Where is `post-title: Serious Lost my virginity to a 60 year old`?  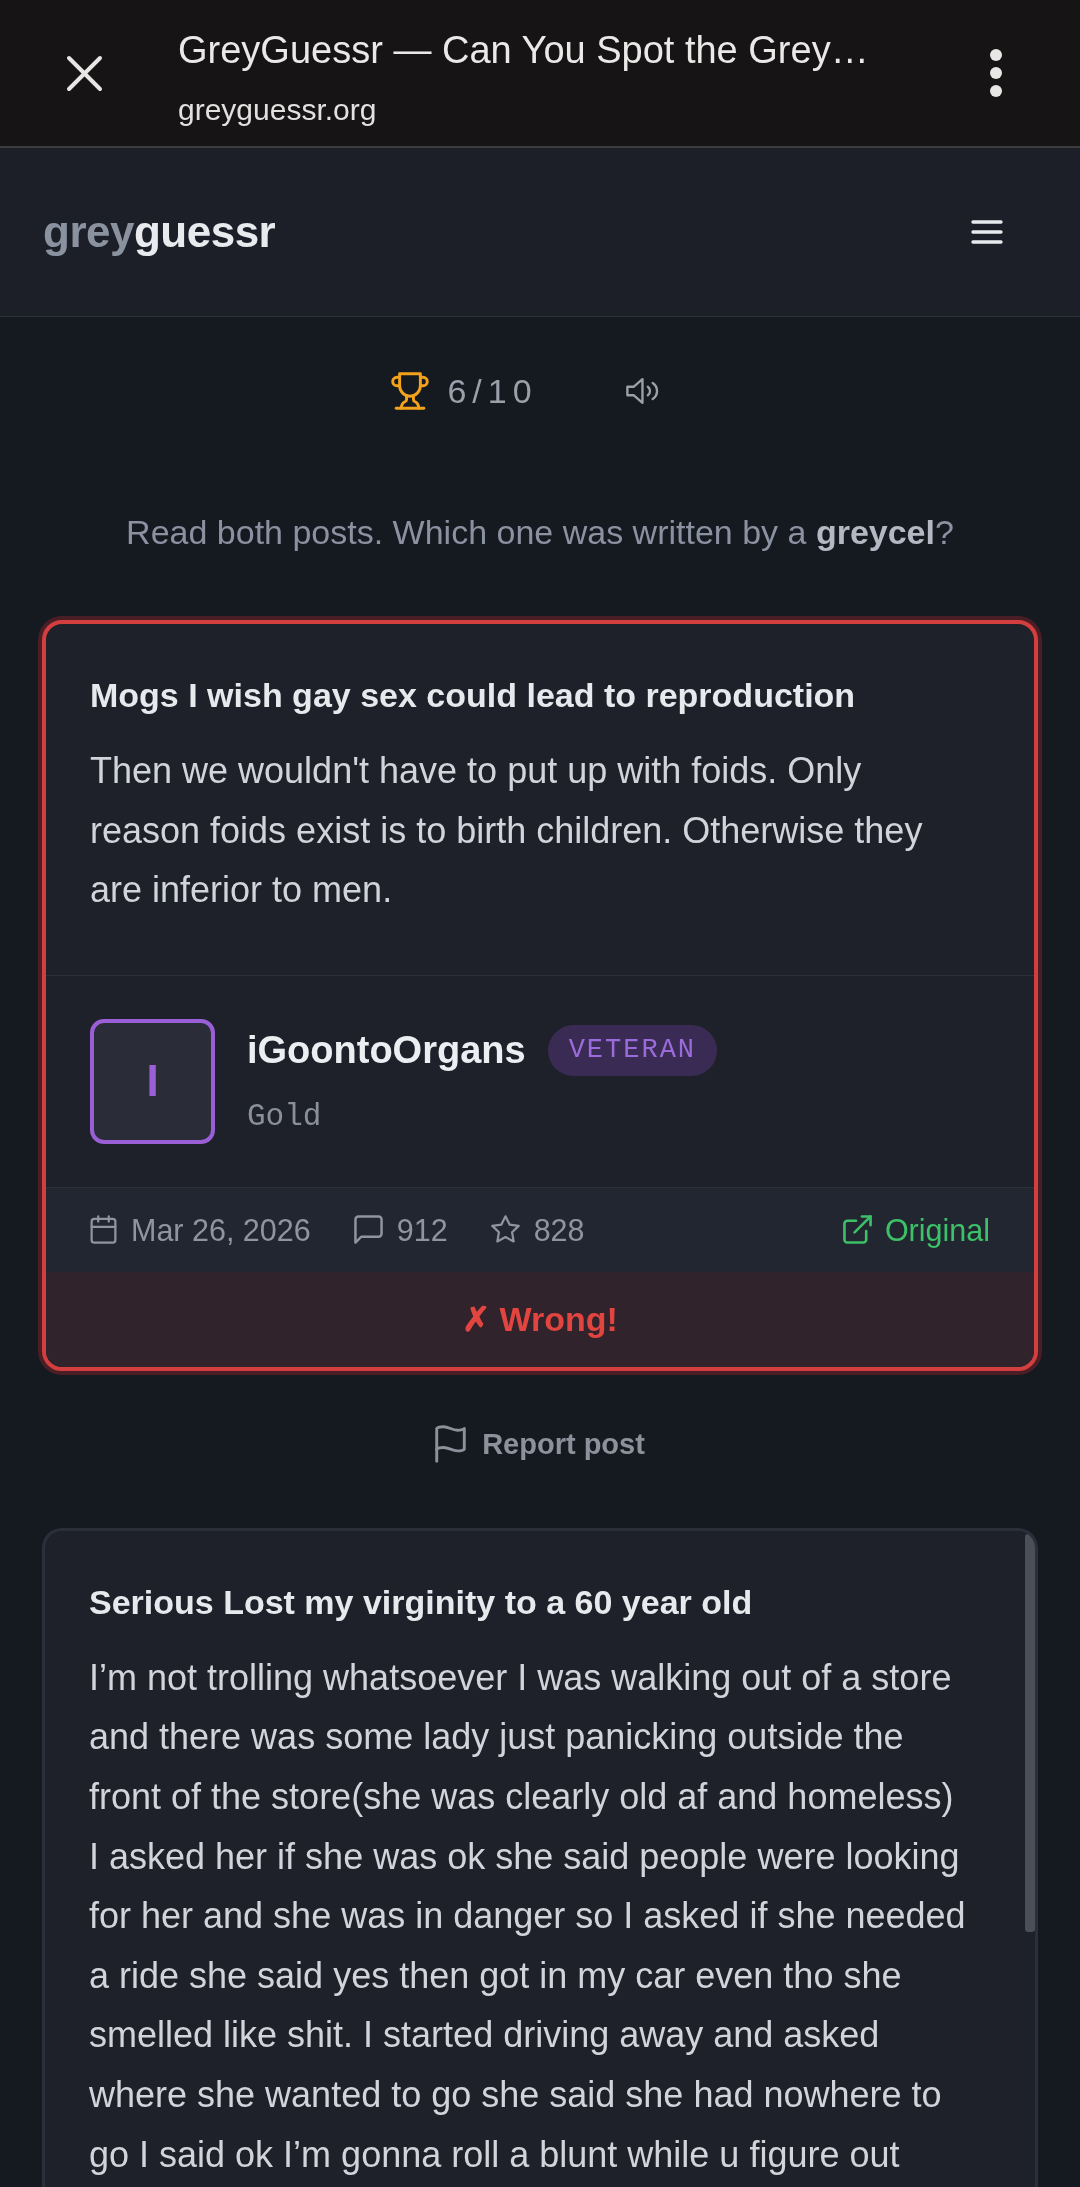
post-title: Serious Lost my virginity to a 60 year old is located at coordinates (421, 1602).